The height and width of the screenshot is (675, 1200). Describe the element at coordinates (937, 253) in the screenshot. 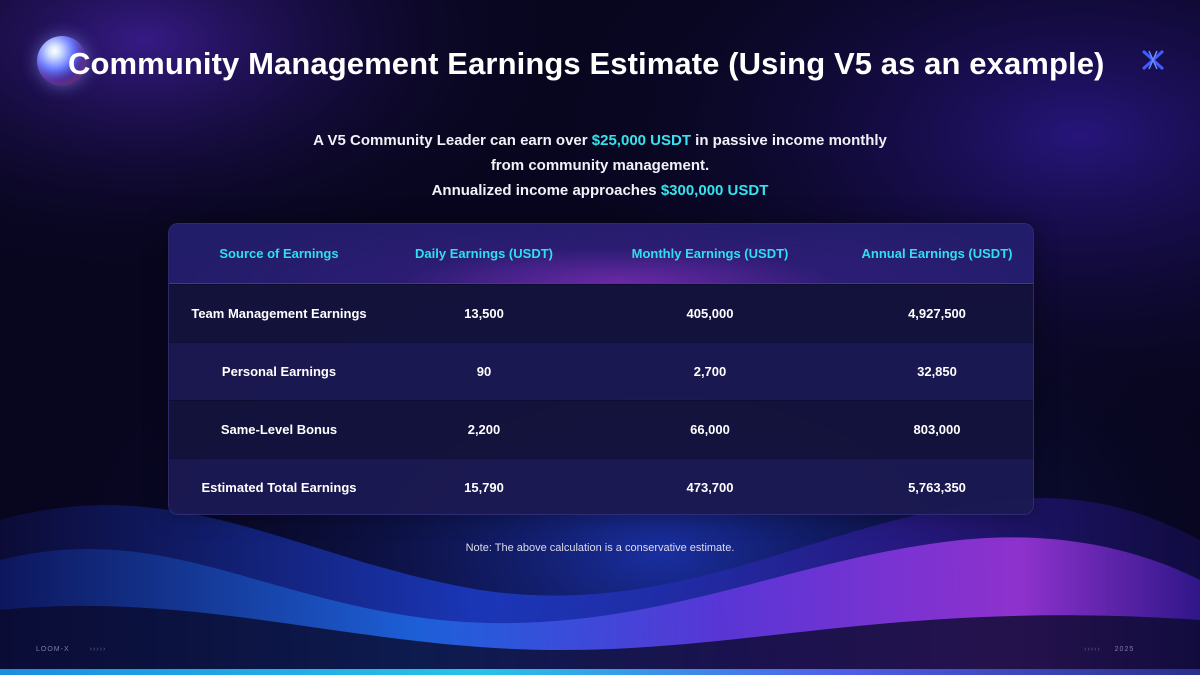

I see `header-annual: Annual Earnings (USDT)` at that location.